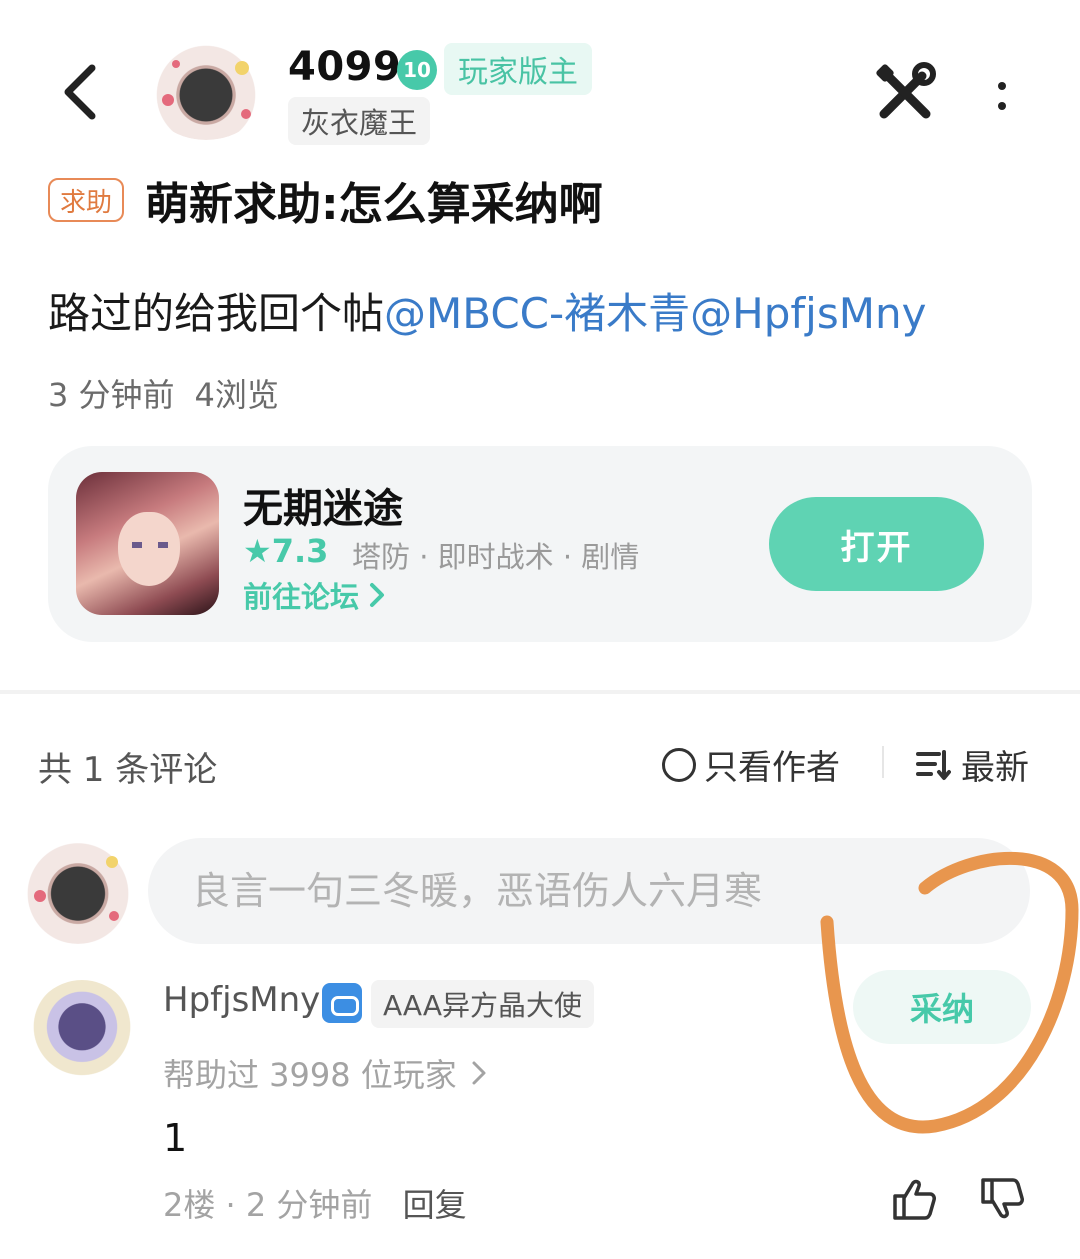 Image resolution: width=1080 pixels, height=1259 pixels. I want to click on helped-count: 帮助过 3998 位玩家, so click(310, 1075).